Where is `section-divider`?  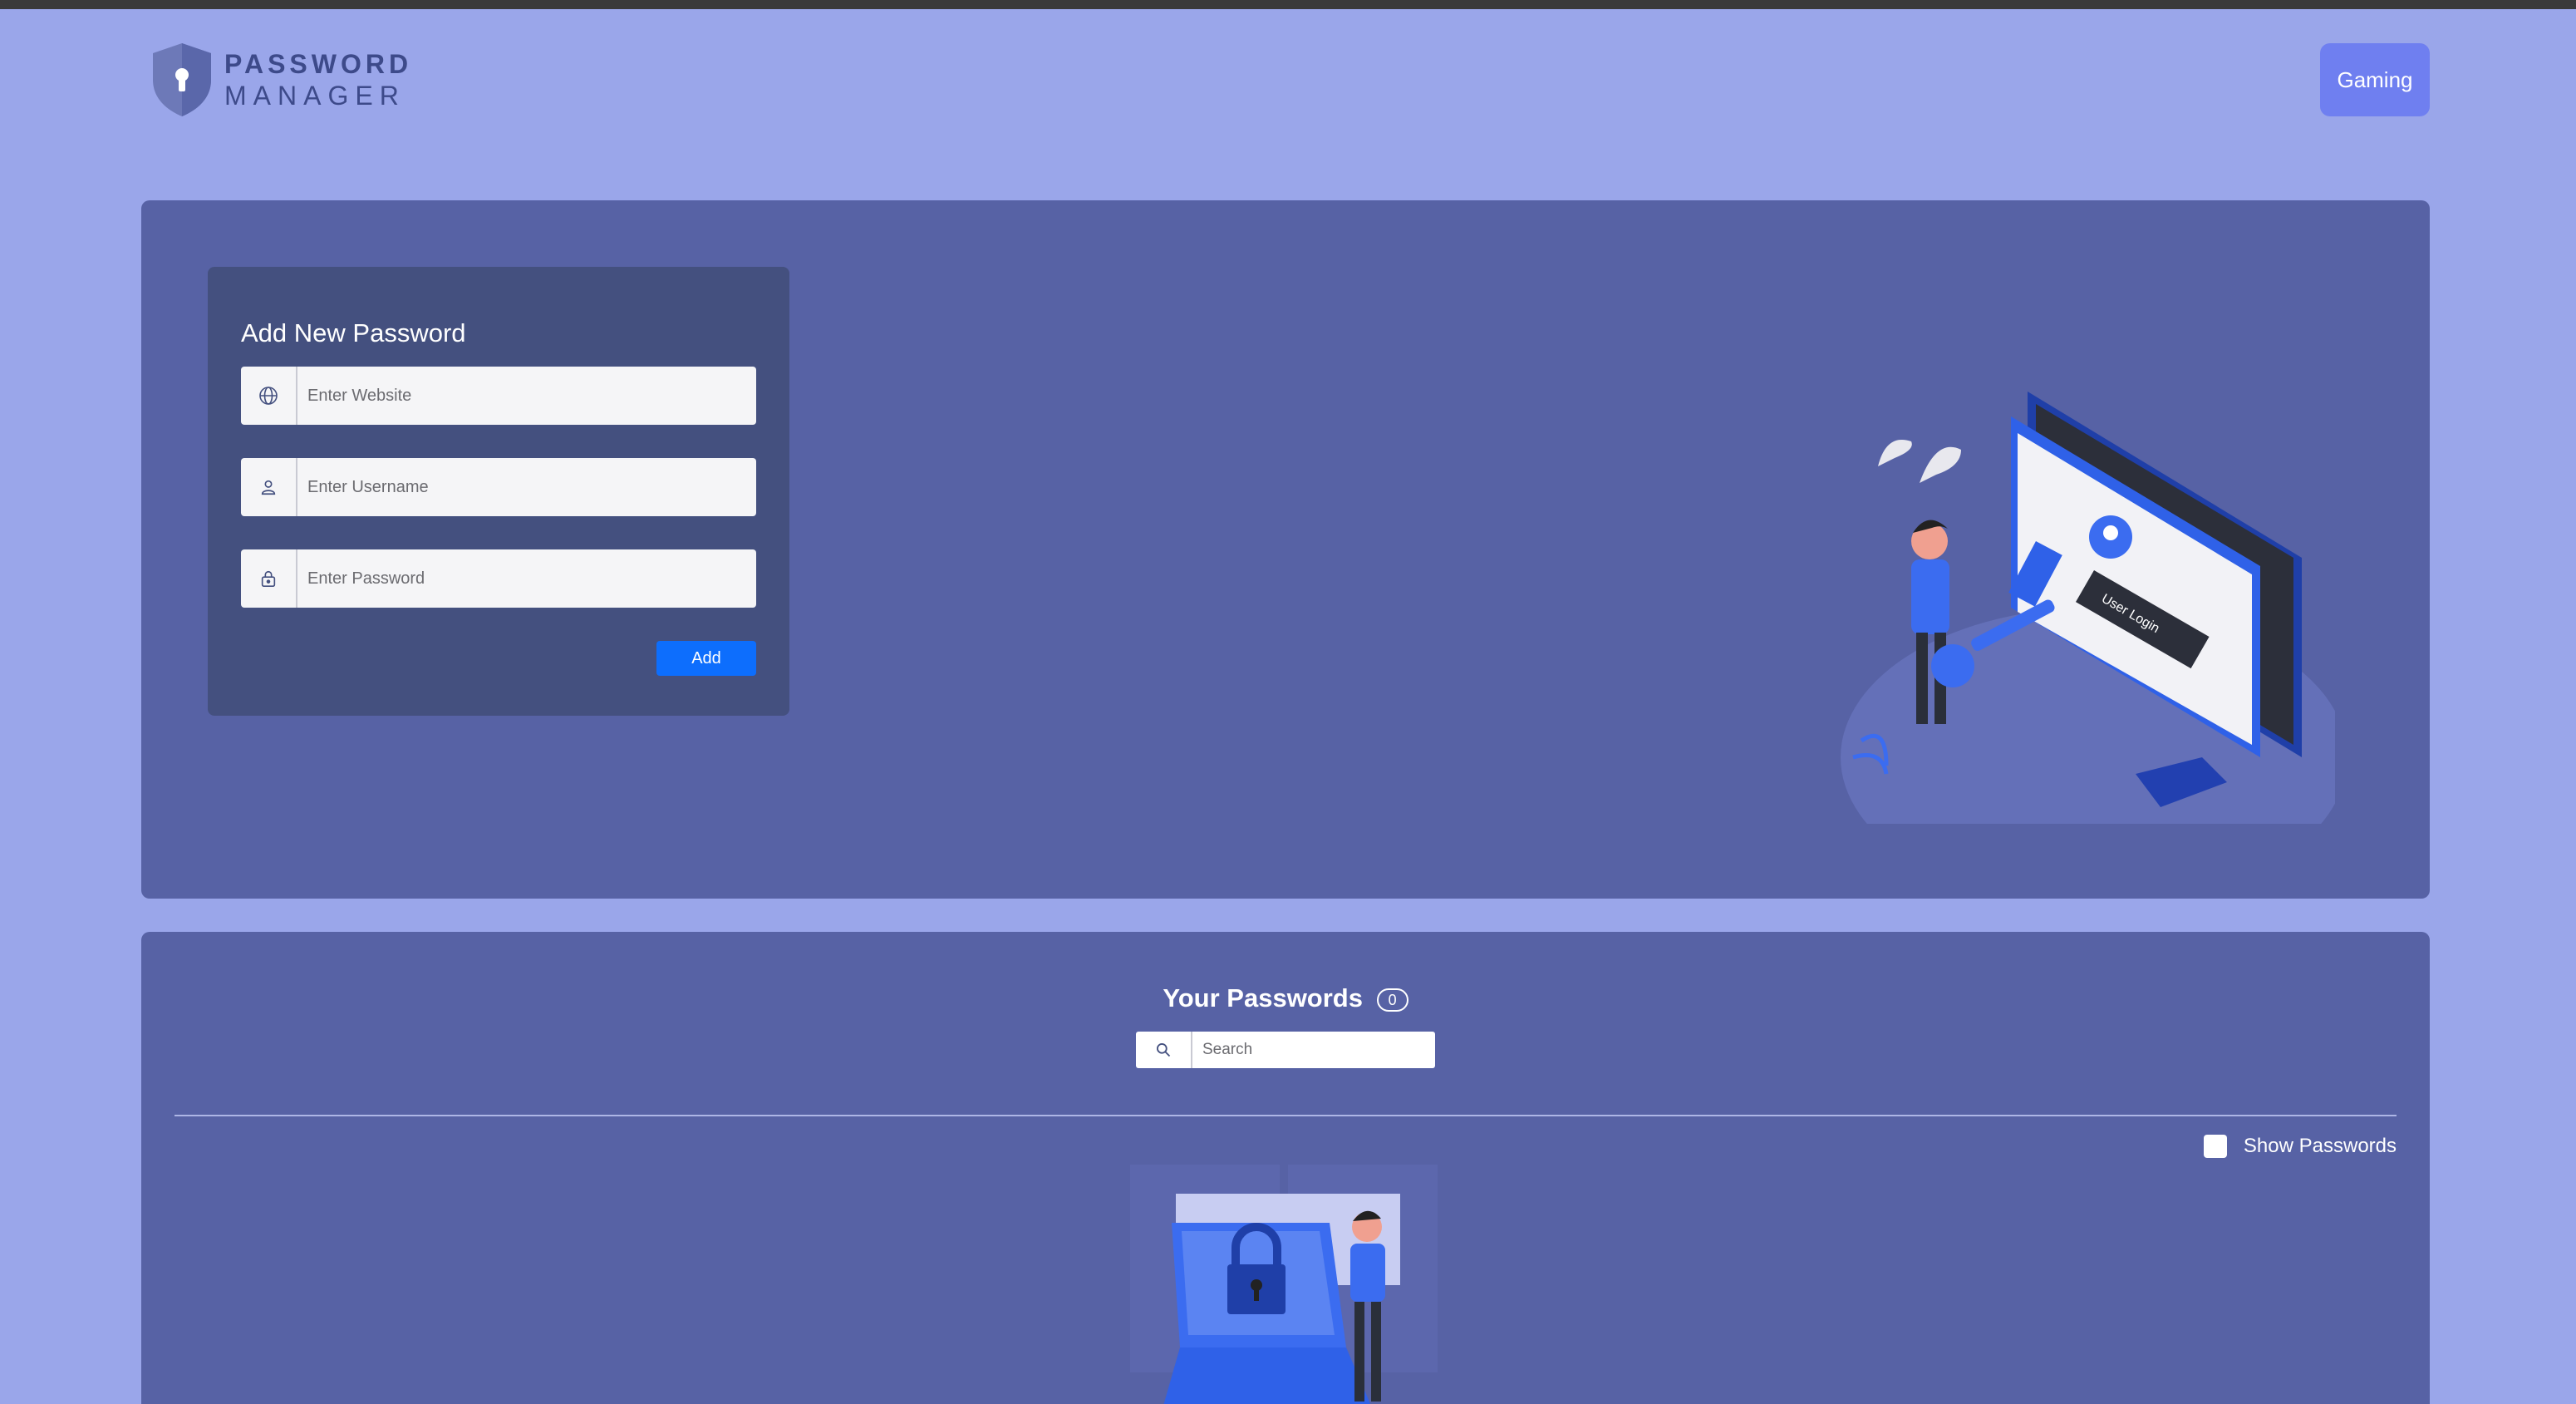
section-divider is located at coordinates (1286, 1115).